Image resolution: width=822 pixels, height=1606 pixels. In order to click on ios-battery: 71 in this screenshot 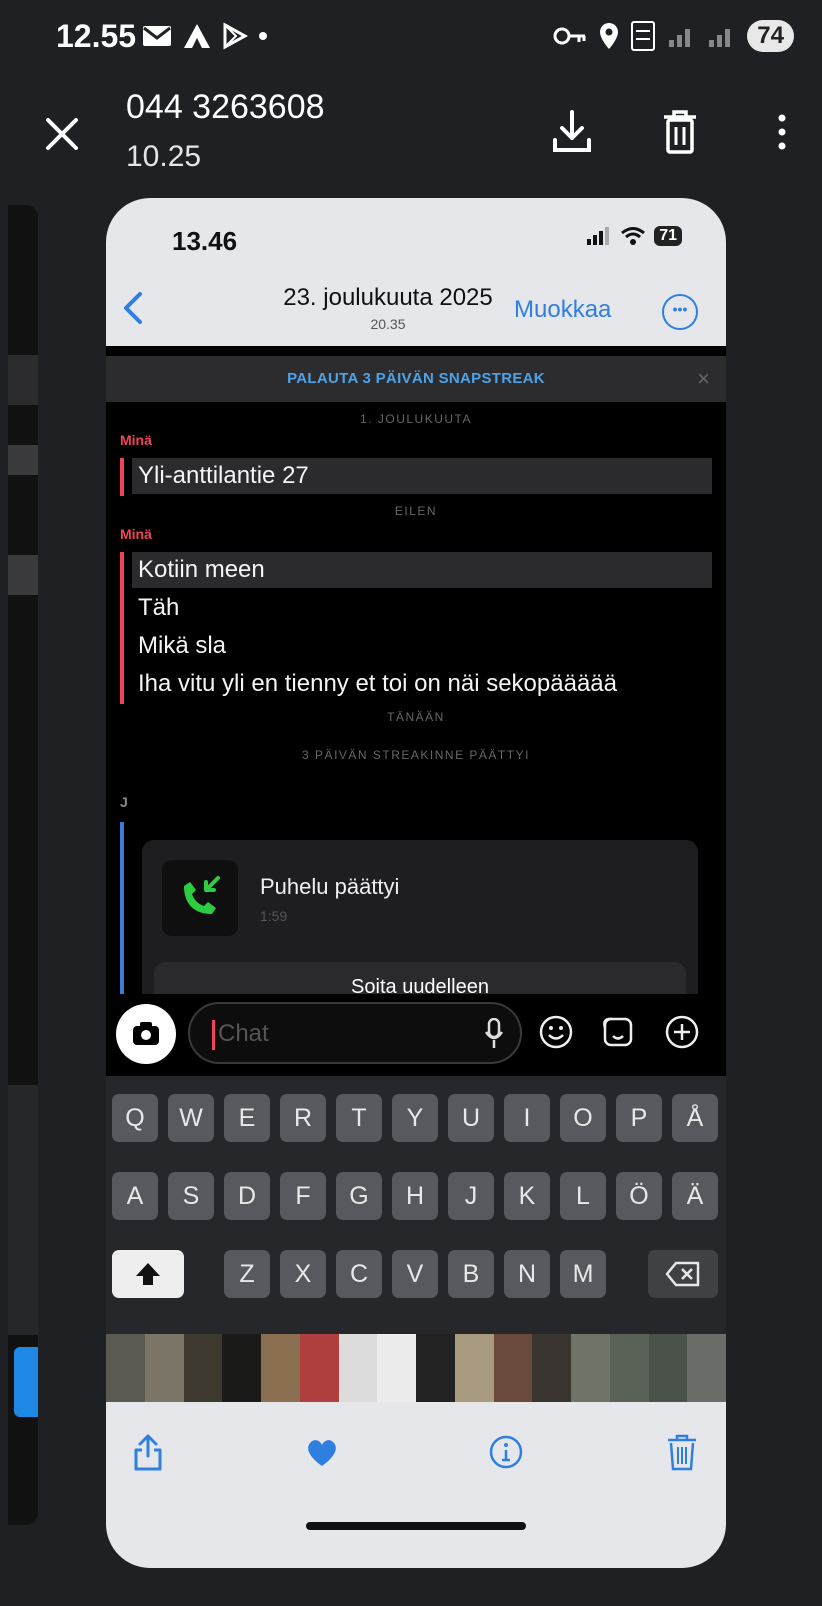, I will do `click(668, 236)`.